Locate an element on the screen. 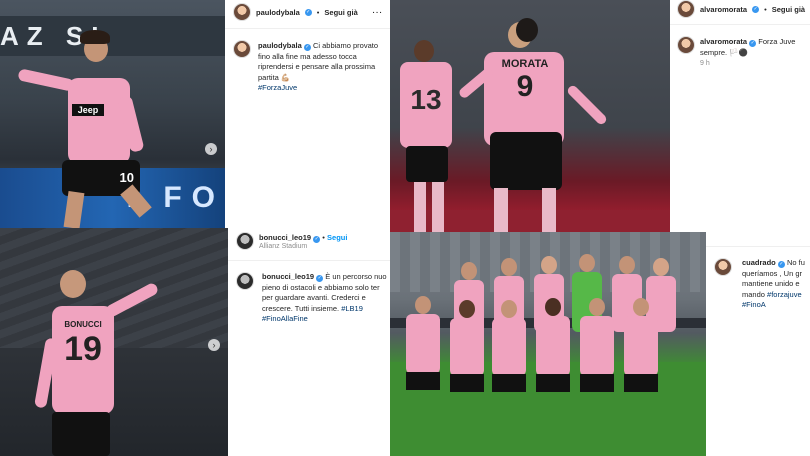 The width and height of the screenshot is (810, 456). caption-username: alvaromorata is located at coordinates (723, 41).